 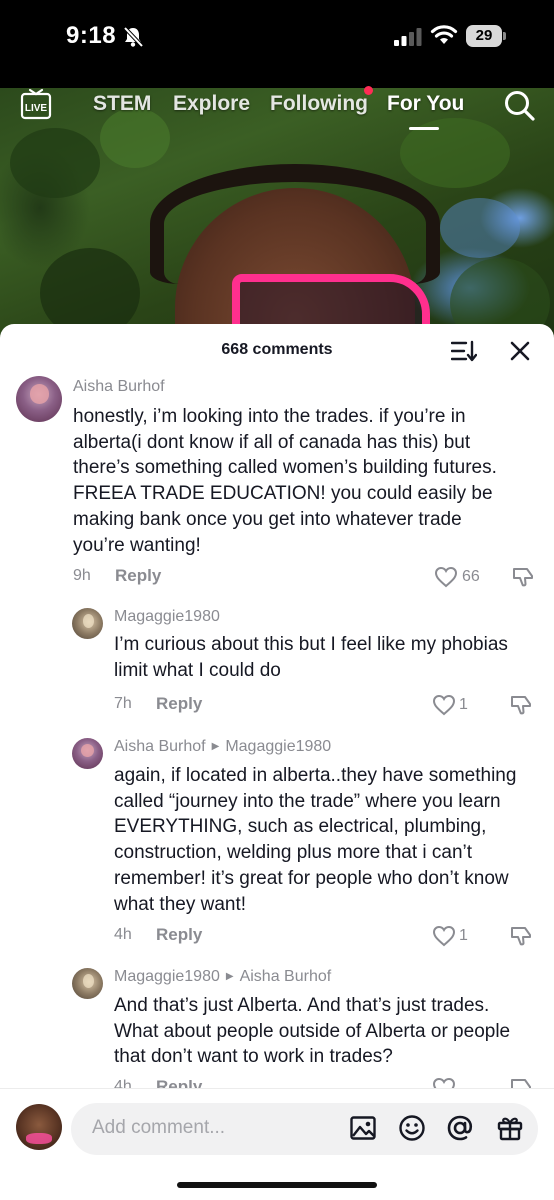 What do you see at coordinates (82, 575) in the screenshot?
I see `comment-time: 9h` at bounding box center [82, 575].